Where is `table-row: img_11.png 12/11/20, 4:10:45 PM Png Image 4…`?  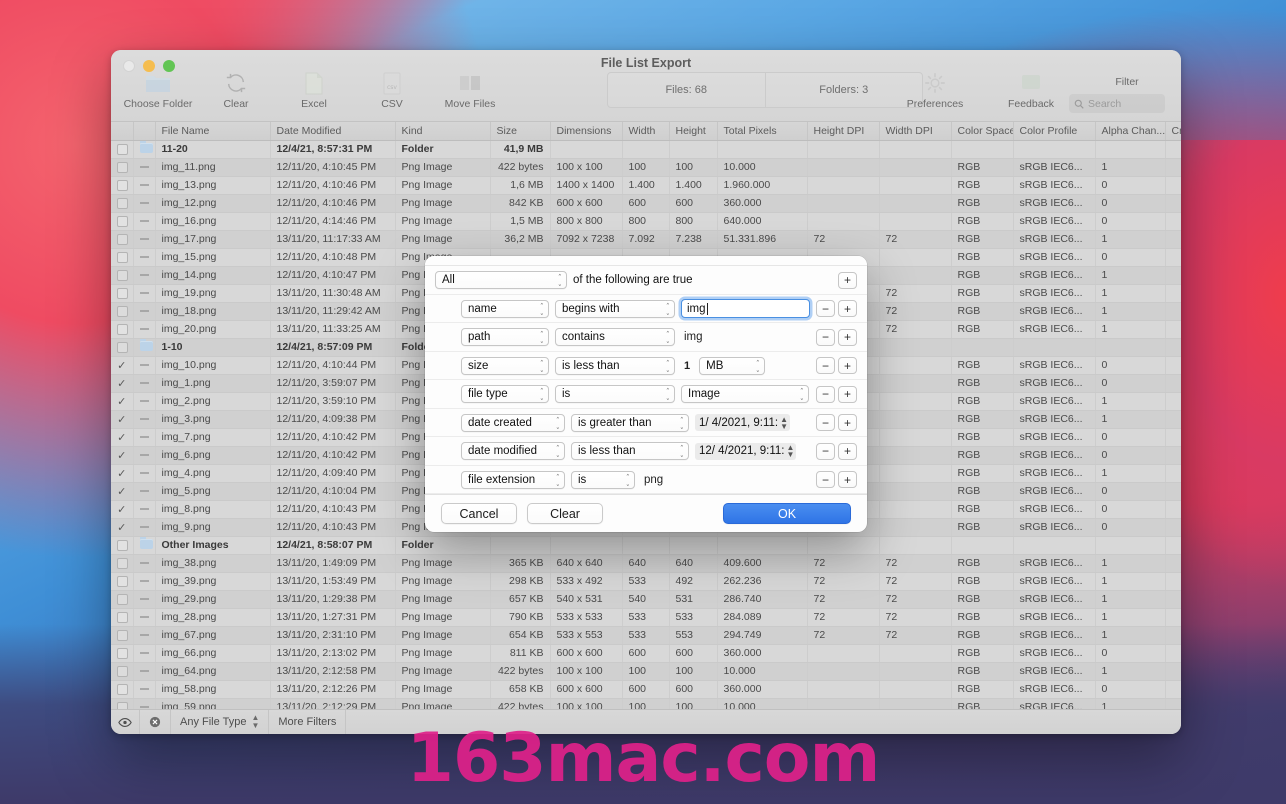
table-row: img_11.png 12/11/20, 4:10:45 PM Png Image 4… is located at coordinates (646, 167).